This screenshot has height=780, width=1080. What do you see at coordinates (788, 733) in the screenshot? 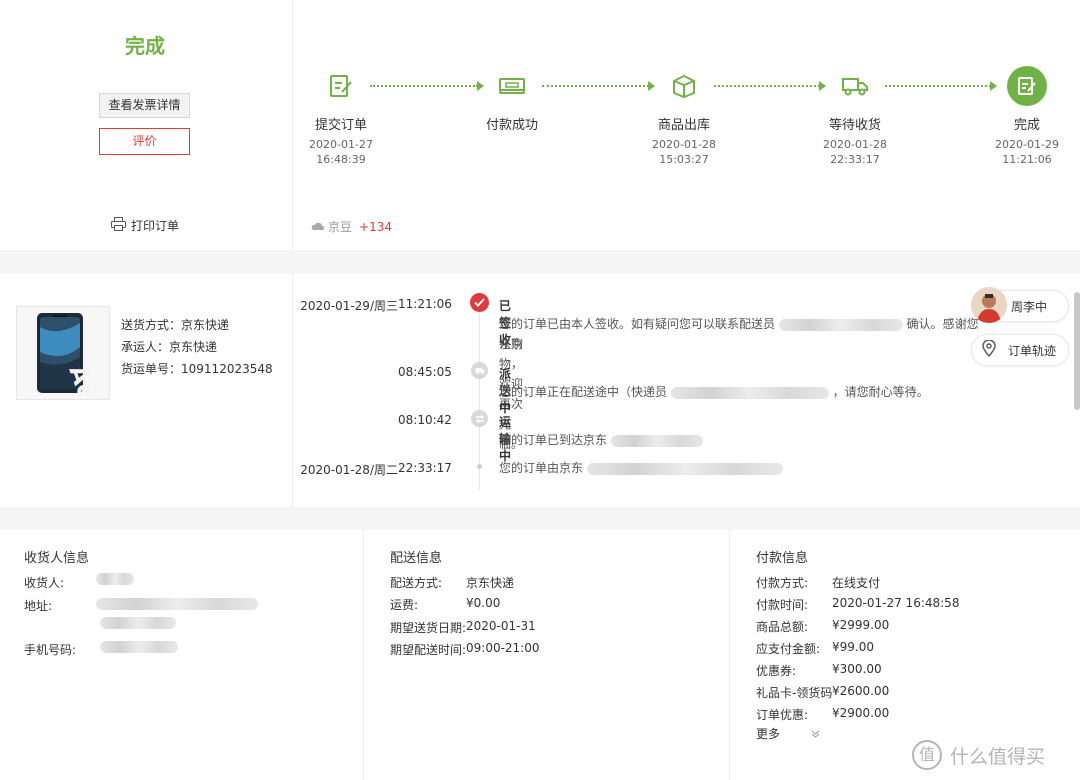
I see `more-link: 更多` at bounding box center [788, 733].